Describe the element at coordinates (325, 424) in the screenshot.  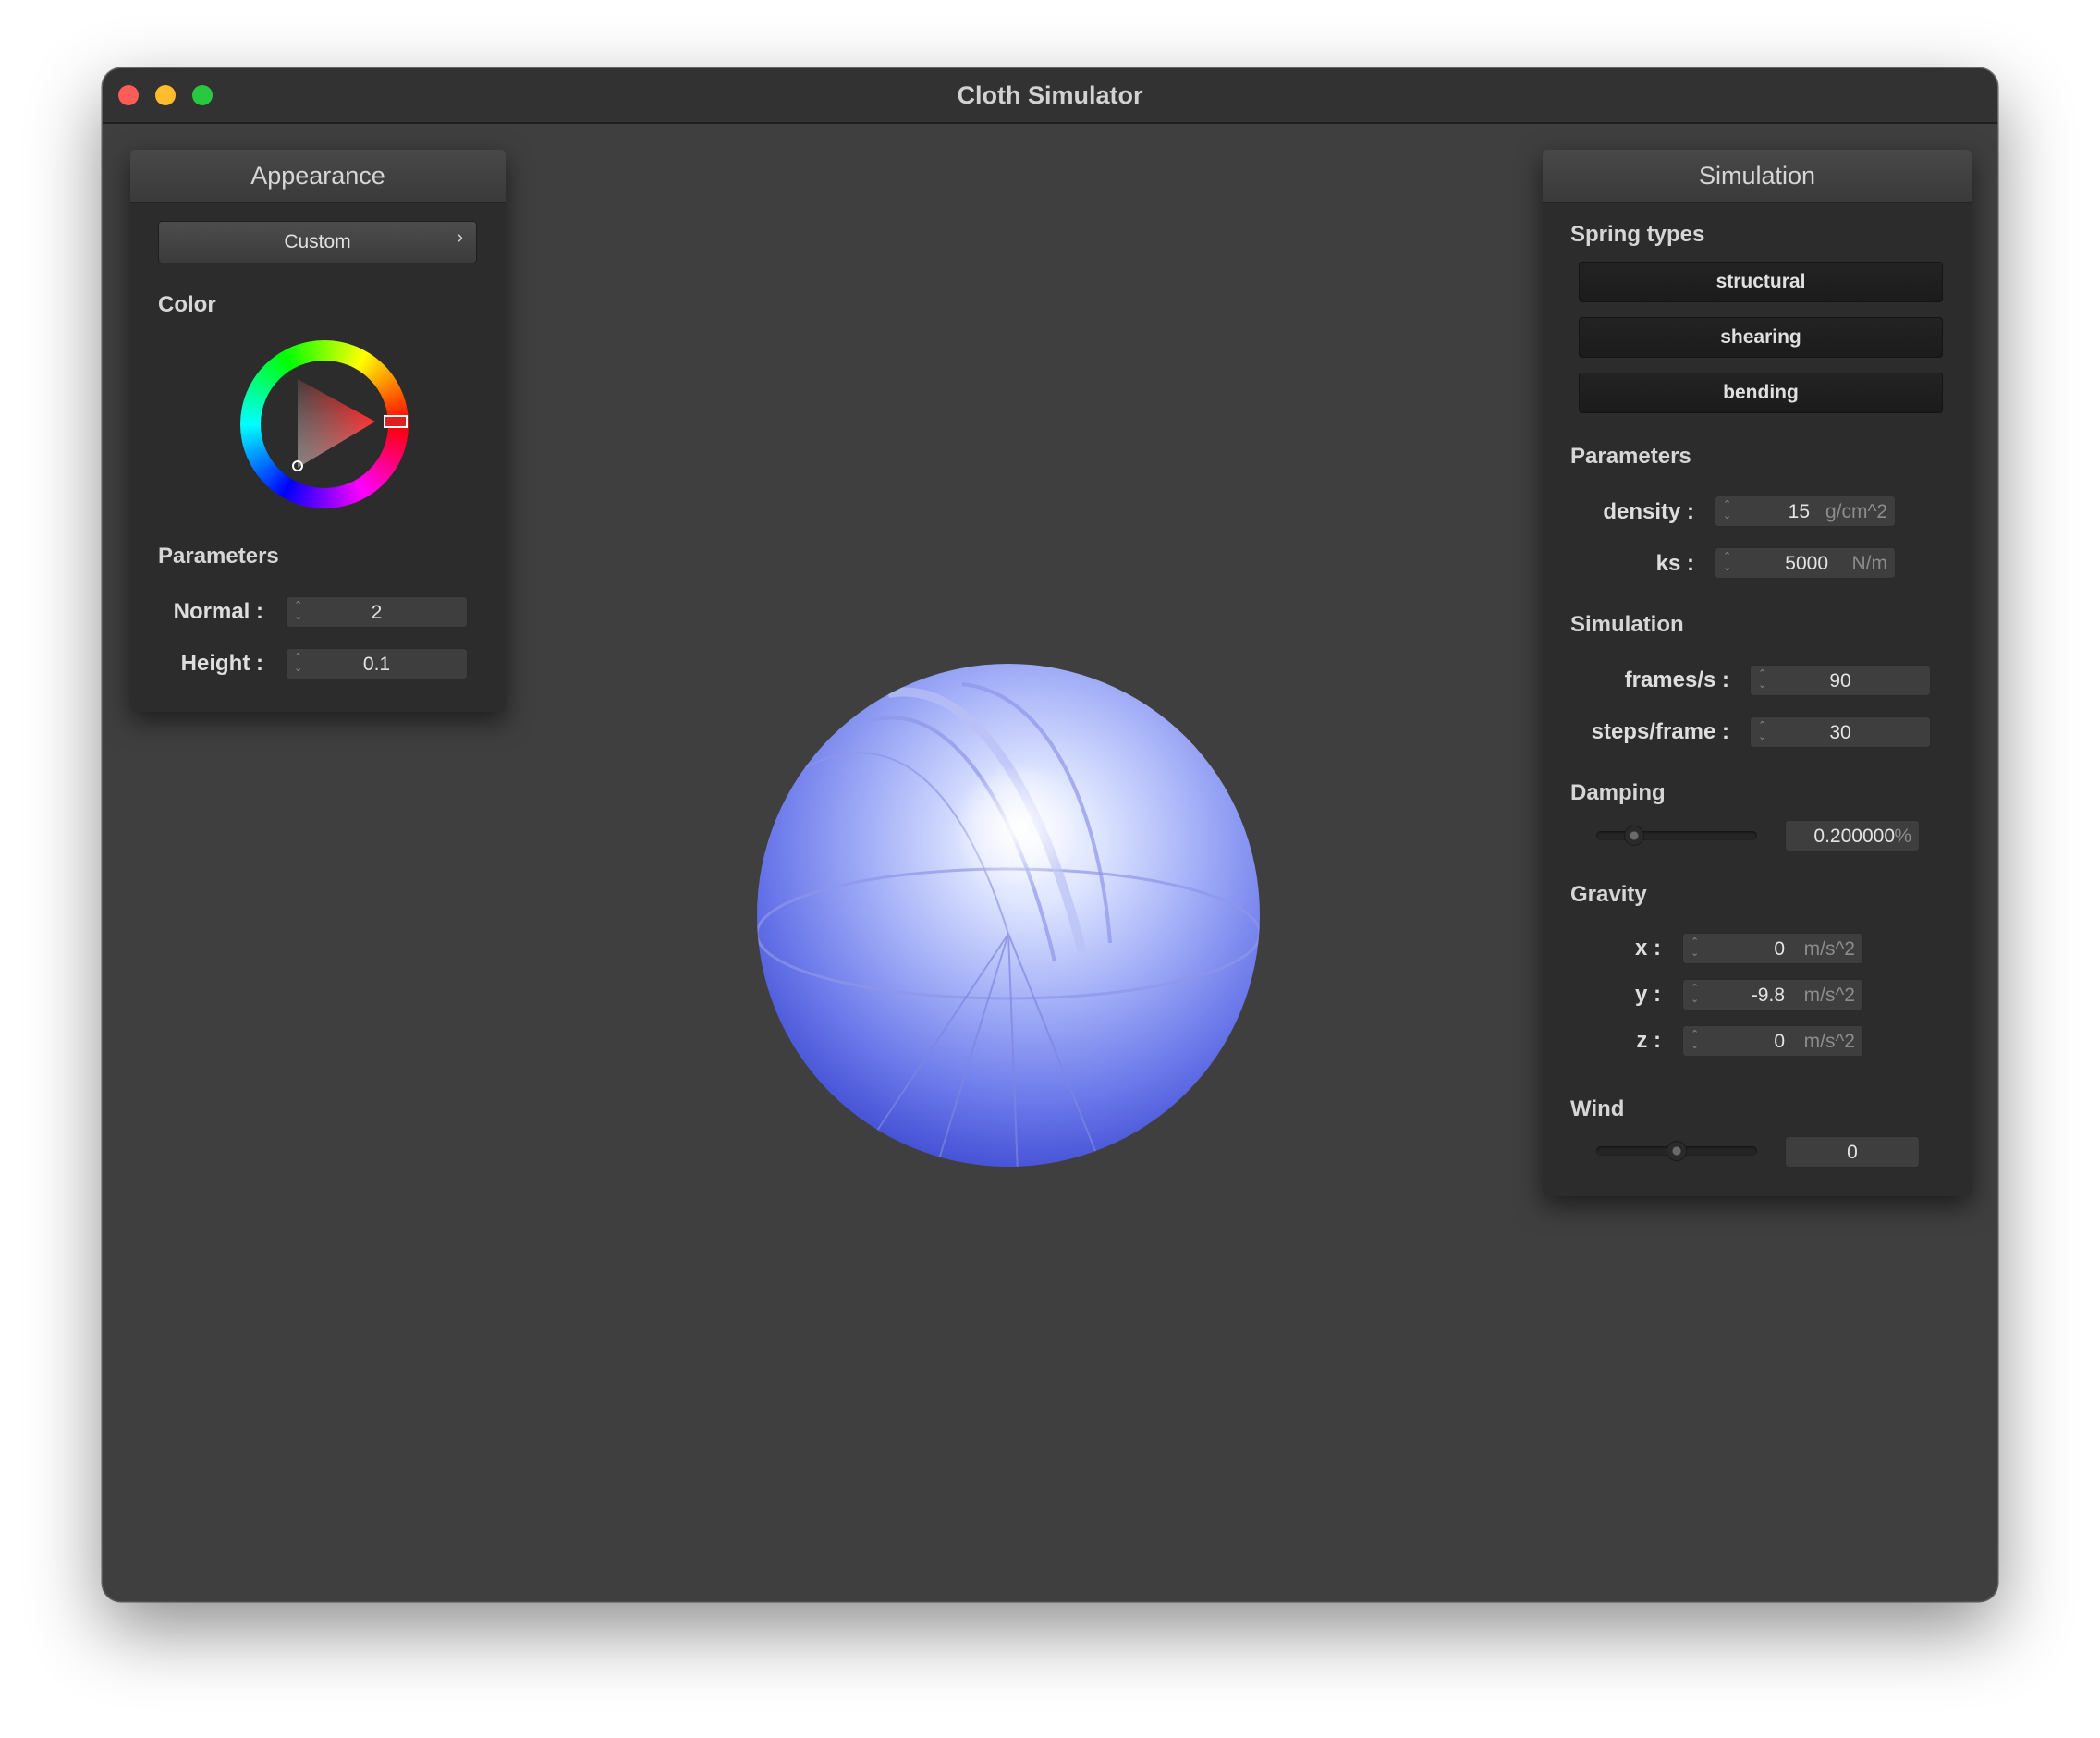
I see `color-wheel` at that location.